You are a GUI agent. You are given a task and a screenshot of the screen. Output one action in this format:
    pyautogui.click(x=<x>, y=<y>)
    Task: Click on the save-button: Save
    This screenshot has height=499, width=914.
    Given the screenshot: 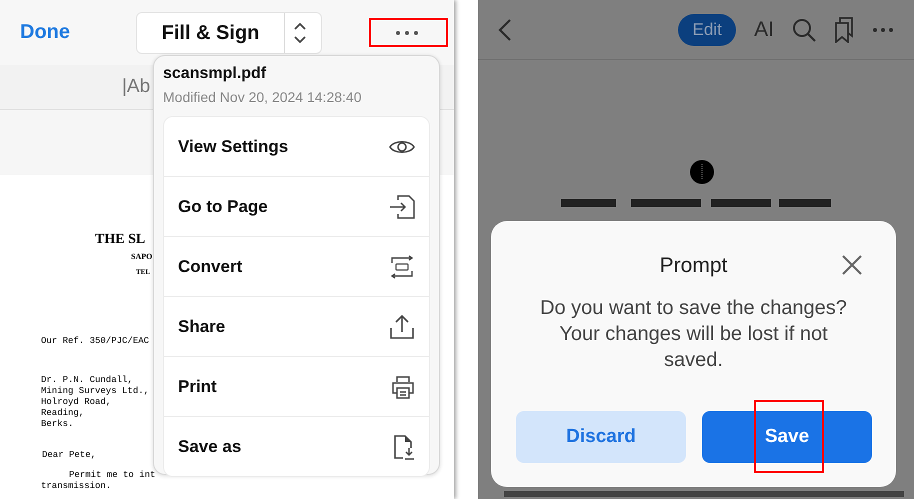 What is the action you would take?
    pyautogui.click(x=787, y=437)
    